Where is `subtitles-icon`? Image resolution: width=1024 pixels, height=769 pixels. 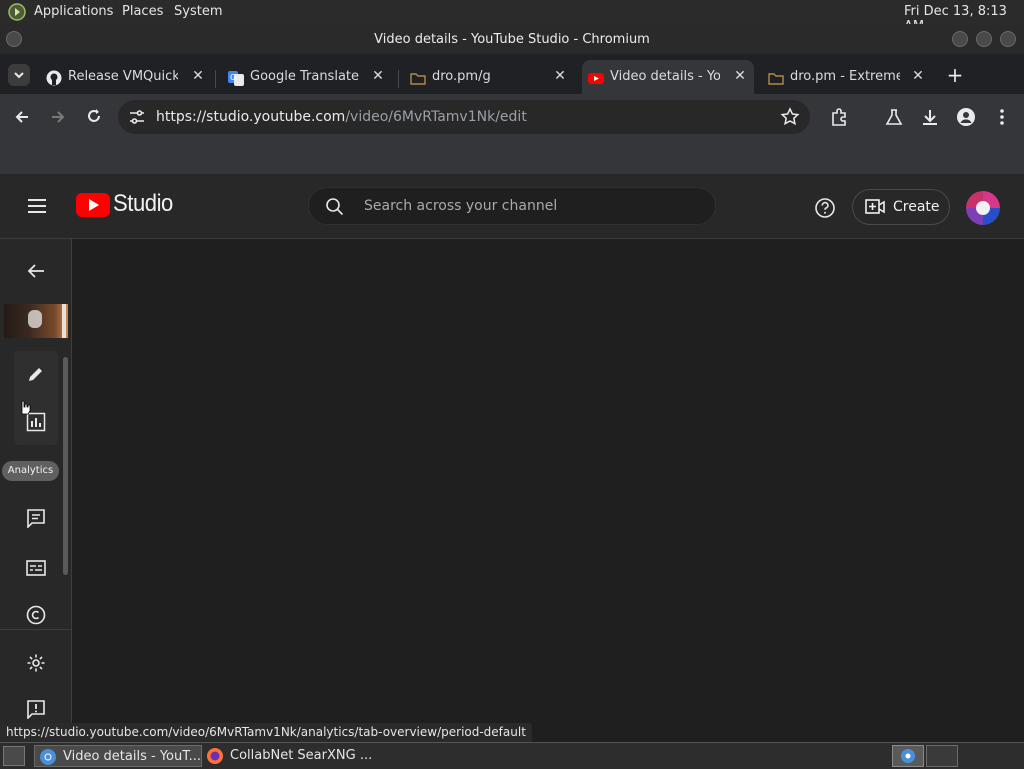
subtitles-icon is located at coordinates (36, 568).